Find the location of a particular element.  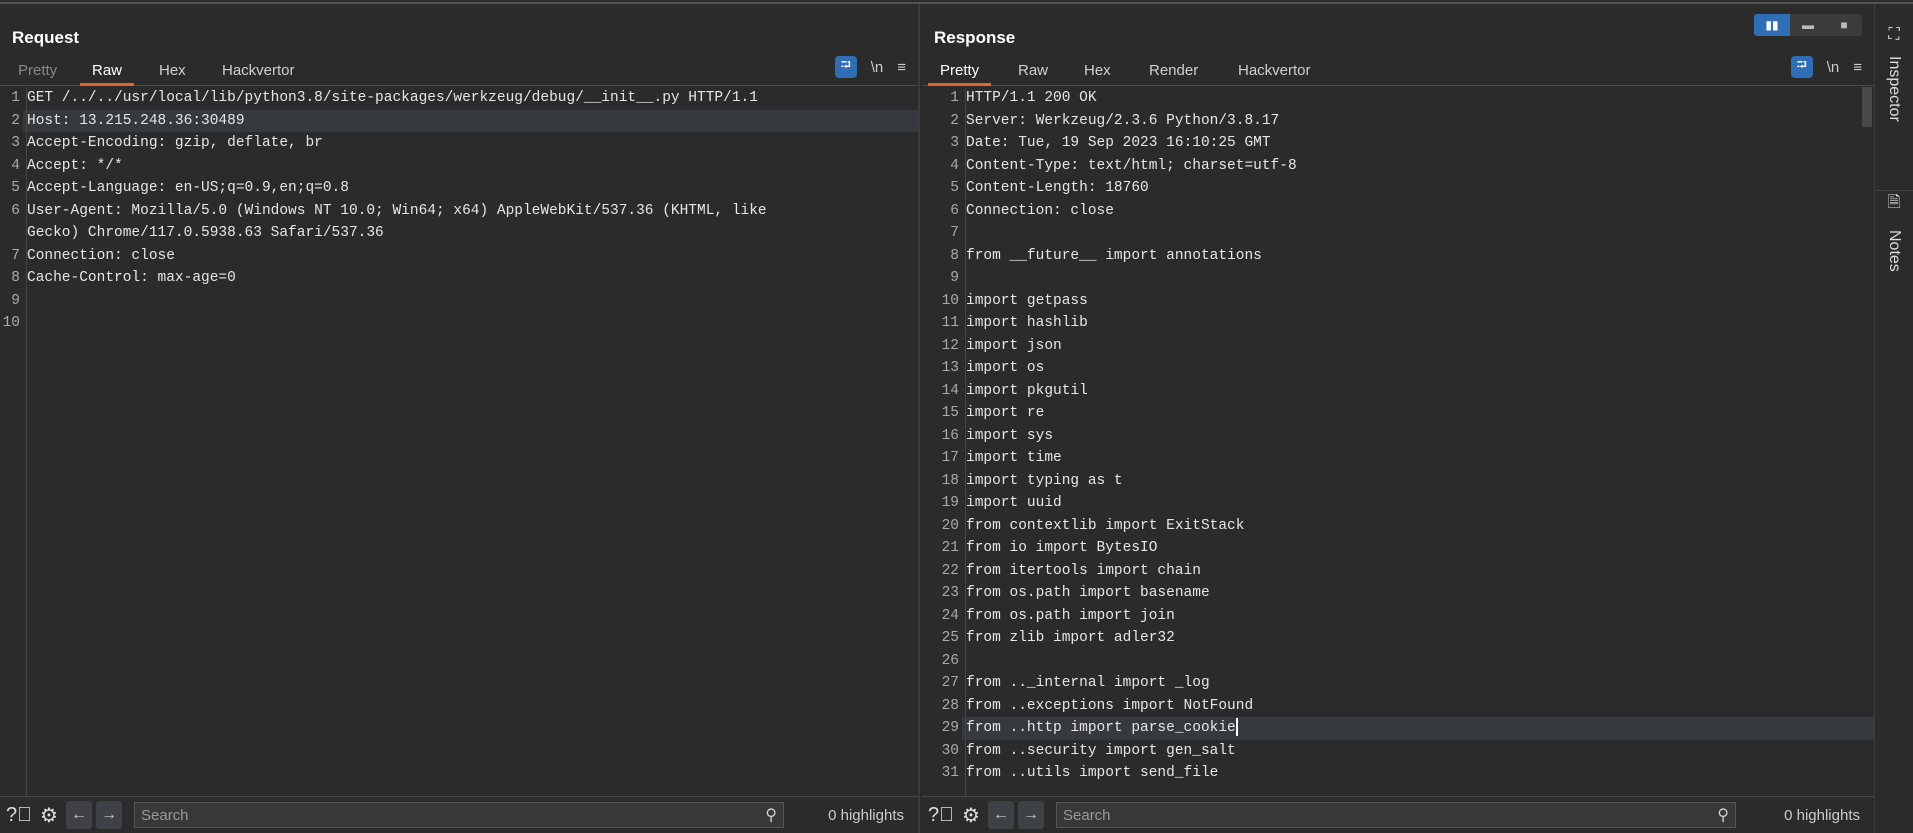

line-text: import re is located at coordinates (1005, 413).